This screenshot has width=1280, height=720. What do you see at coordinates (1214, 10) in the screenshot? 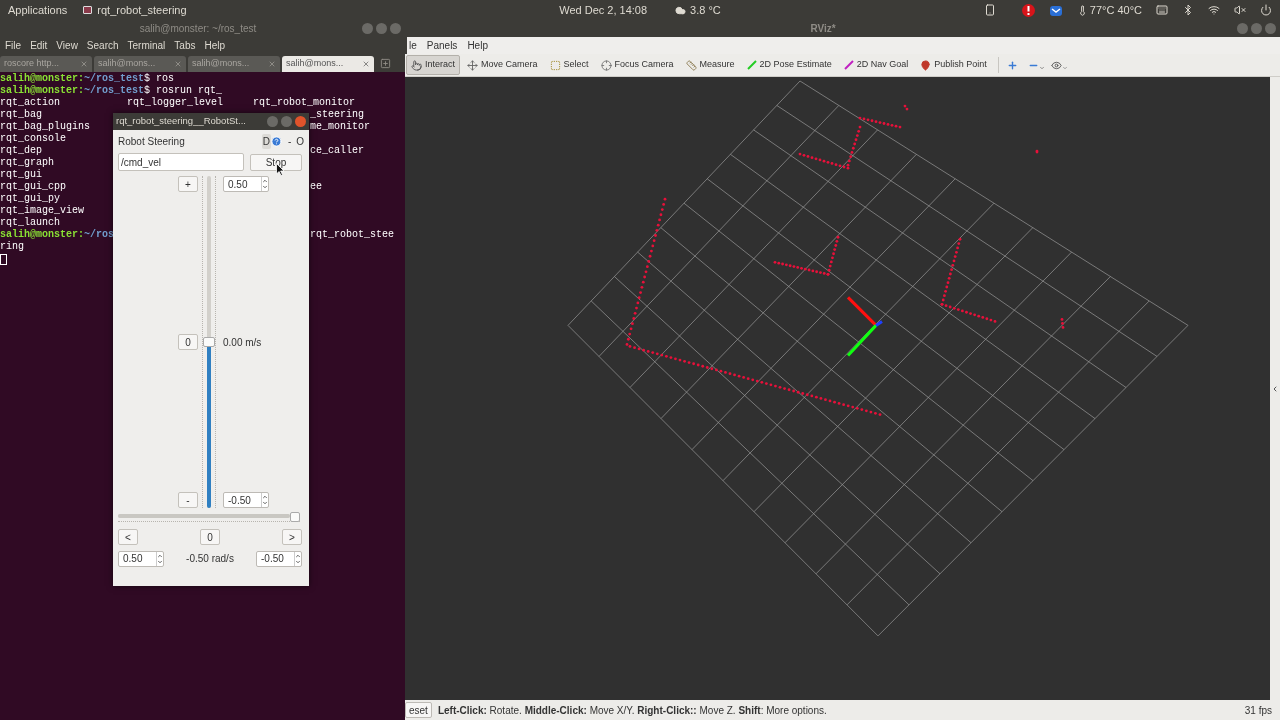
I see `wifi-icon` at bounding box center [1214, 10].